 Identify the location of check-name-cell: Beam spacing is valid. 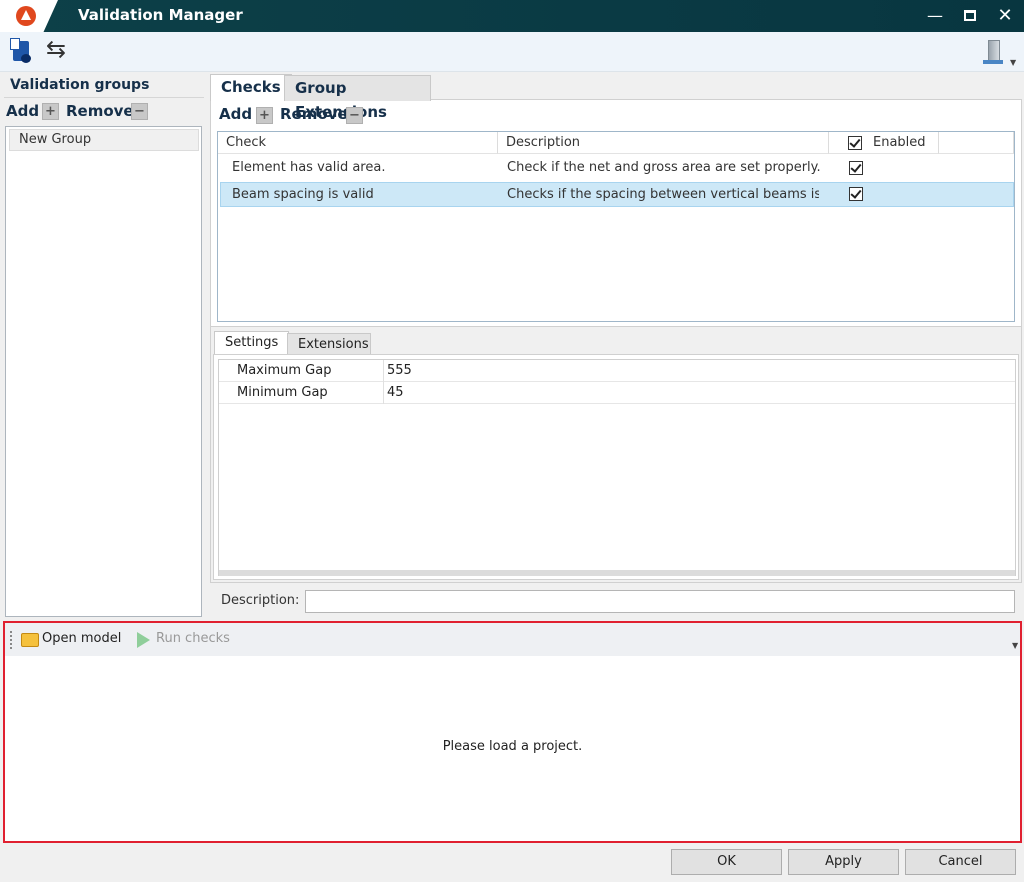
(303, 194).